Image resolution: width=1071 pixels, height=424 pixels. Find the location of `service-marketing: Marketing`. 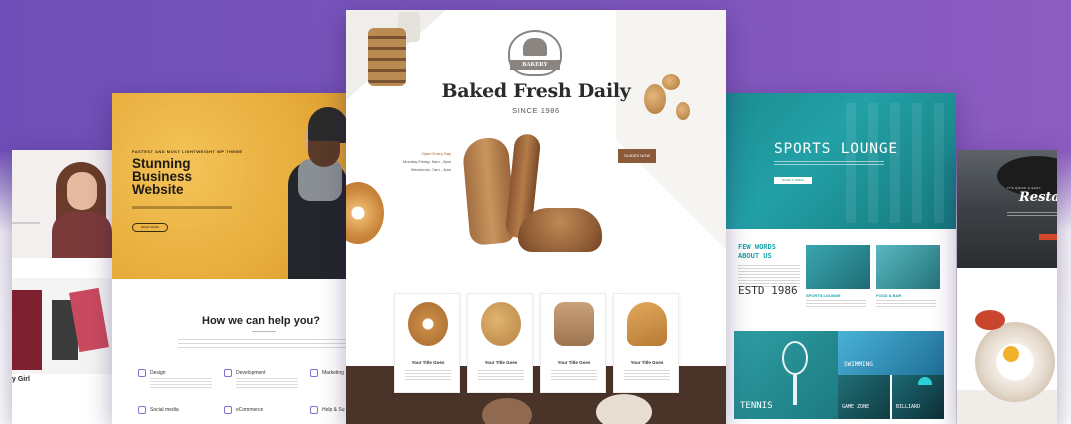

service-marketing: Marketing is located at coordinates (333, 373).